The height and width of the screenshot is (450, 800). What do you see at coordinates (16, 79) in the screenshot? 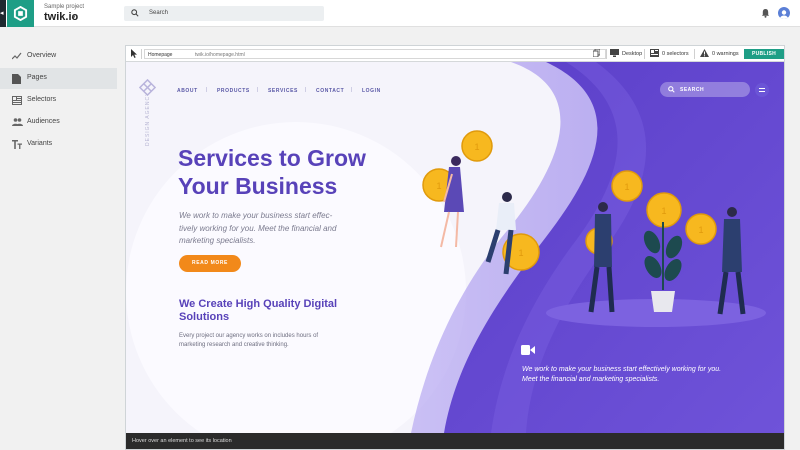
I see `page-icon` at bounding box center [16, 79].